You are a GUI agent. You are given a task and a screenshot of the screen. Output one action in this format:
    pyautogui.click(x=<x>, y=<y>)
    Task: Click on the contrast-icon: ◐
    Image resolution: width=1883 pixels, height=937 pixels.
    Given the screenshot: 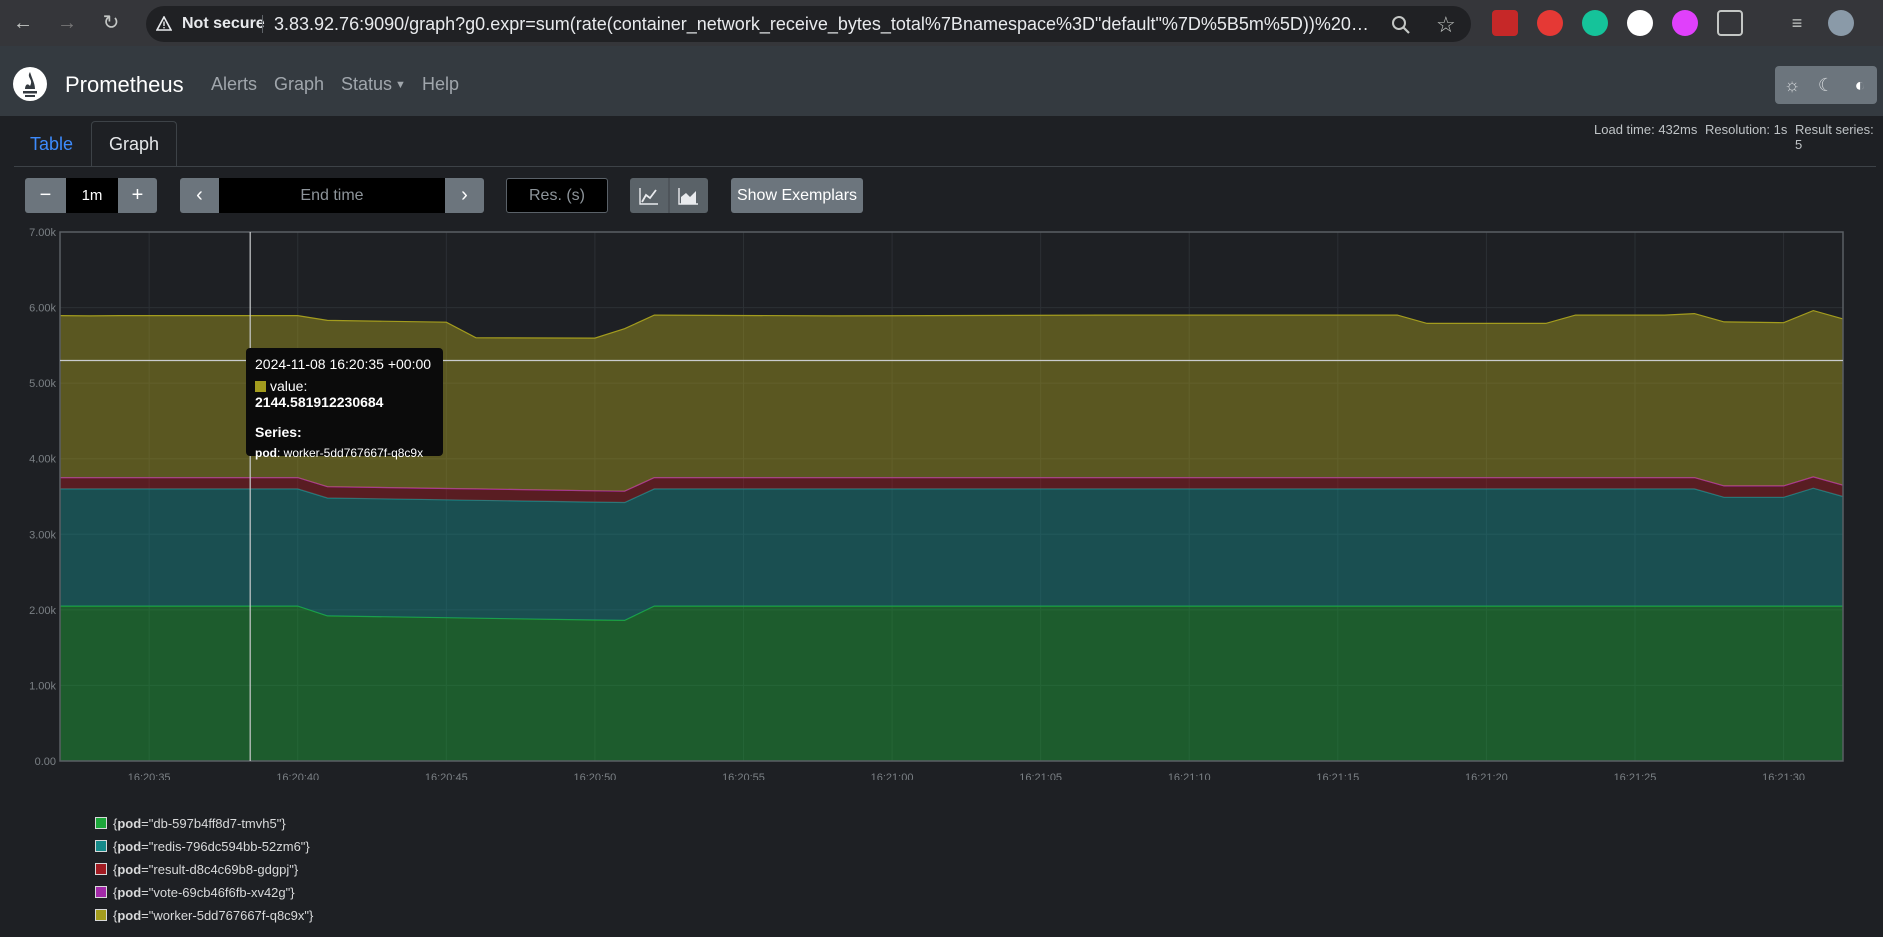 What is the action you would take?
    pyautogui.click(x=1860, y=85)
    